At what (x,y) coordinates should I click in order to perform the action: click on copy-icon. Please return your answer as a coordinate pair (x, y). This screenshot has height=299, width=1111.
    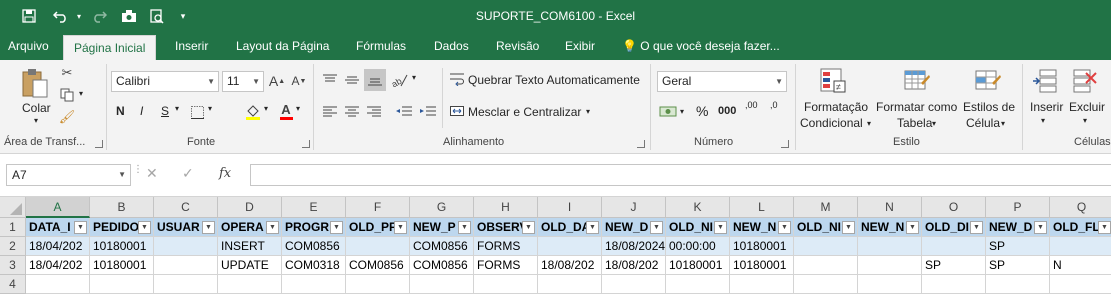
    Looking at the image, I should click on (67, 95).